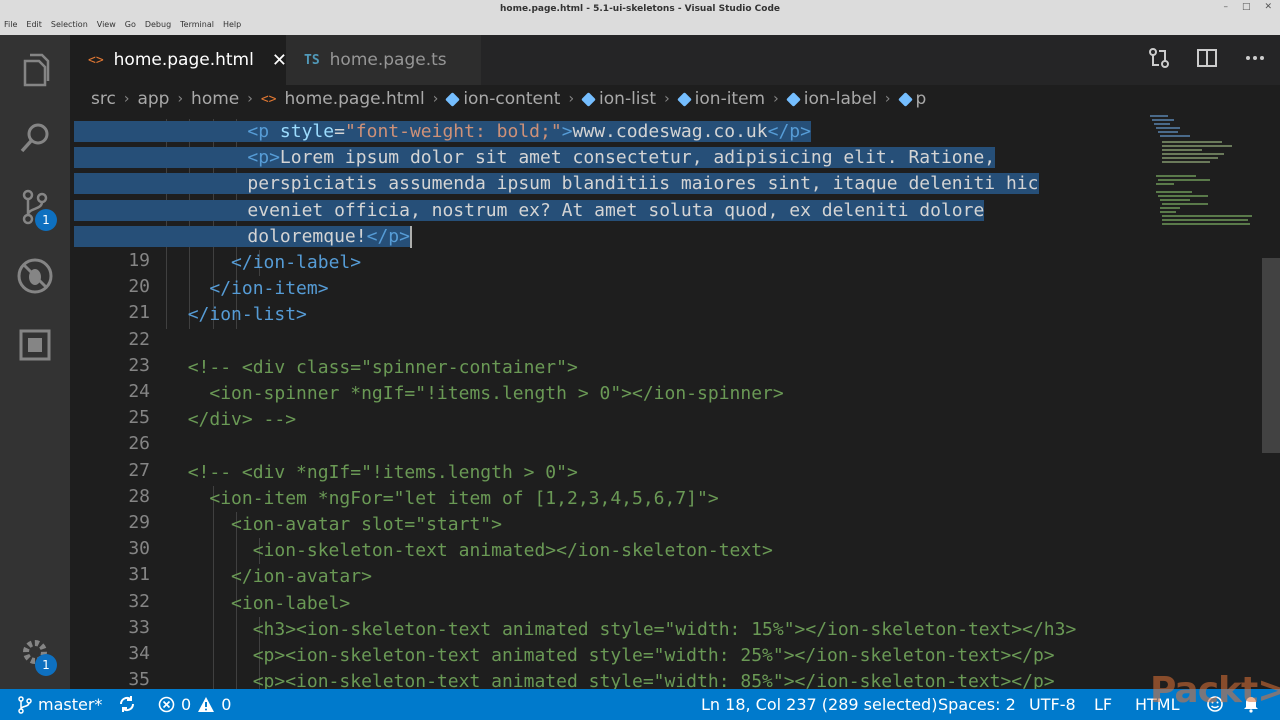 The image size is (1280, 720). I want to click on line-number: 35, so click(139, 679).